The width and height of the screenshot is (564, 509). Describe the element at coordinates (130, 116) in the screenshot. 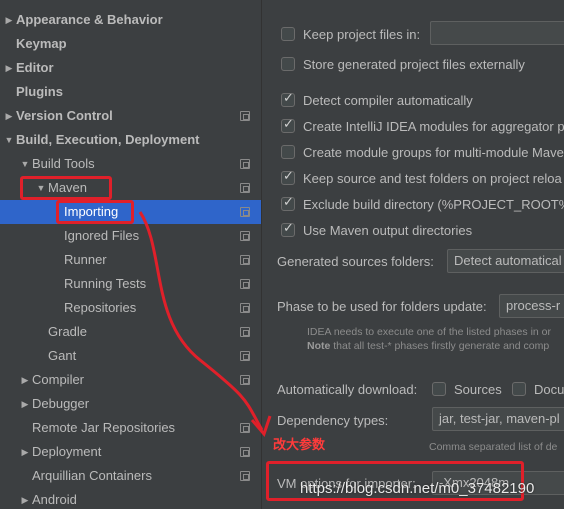

I see `tree-item-version-control: ▶ Version Control` at that location.